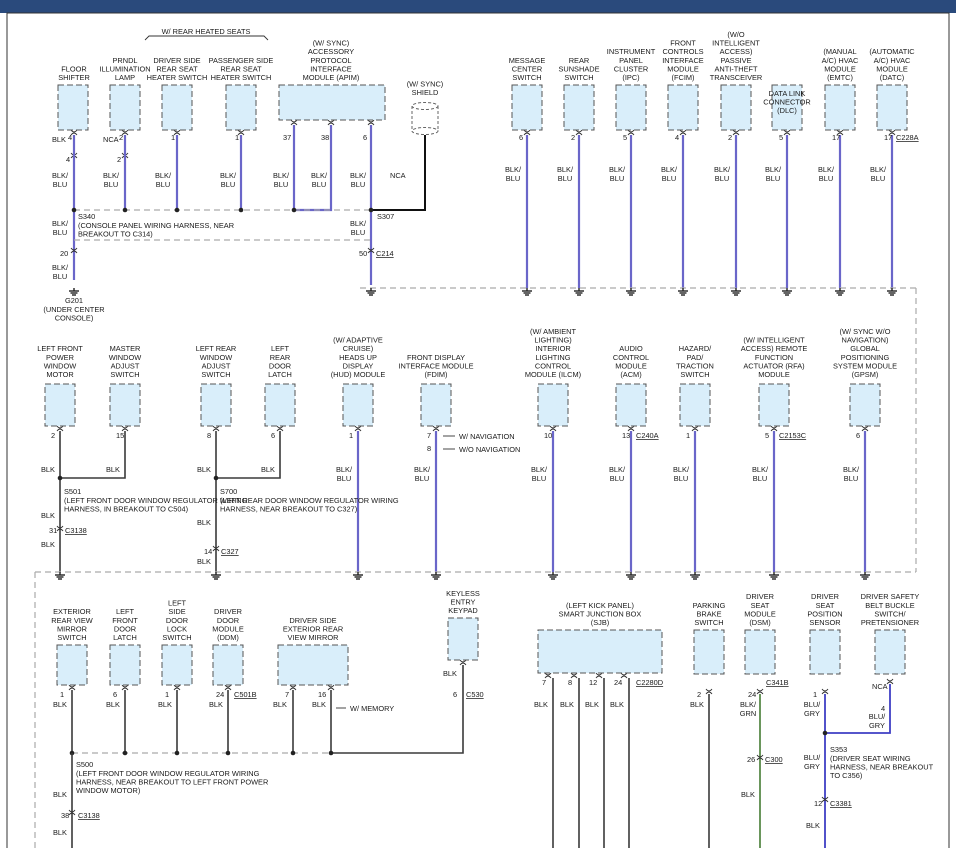 The image size is (956, 848). I want to click on floor-shifter-box, so click(73, 107).